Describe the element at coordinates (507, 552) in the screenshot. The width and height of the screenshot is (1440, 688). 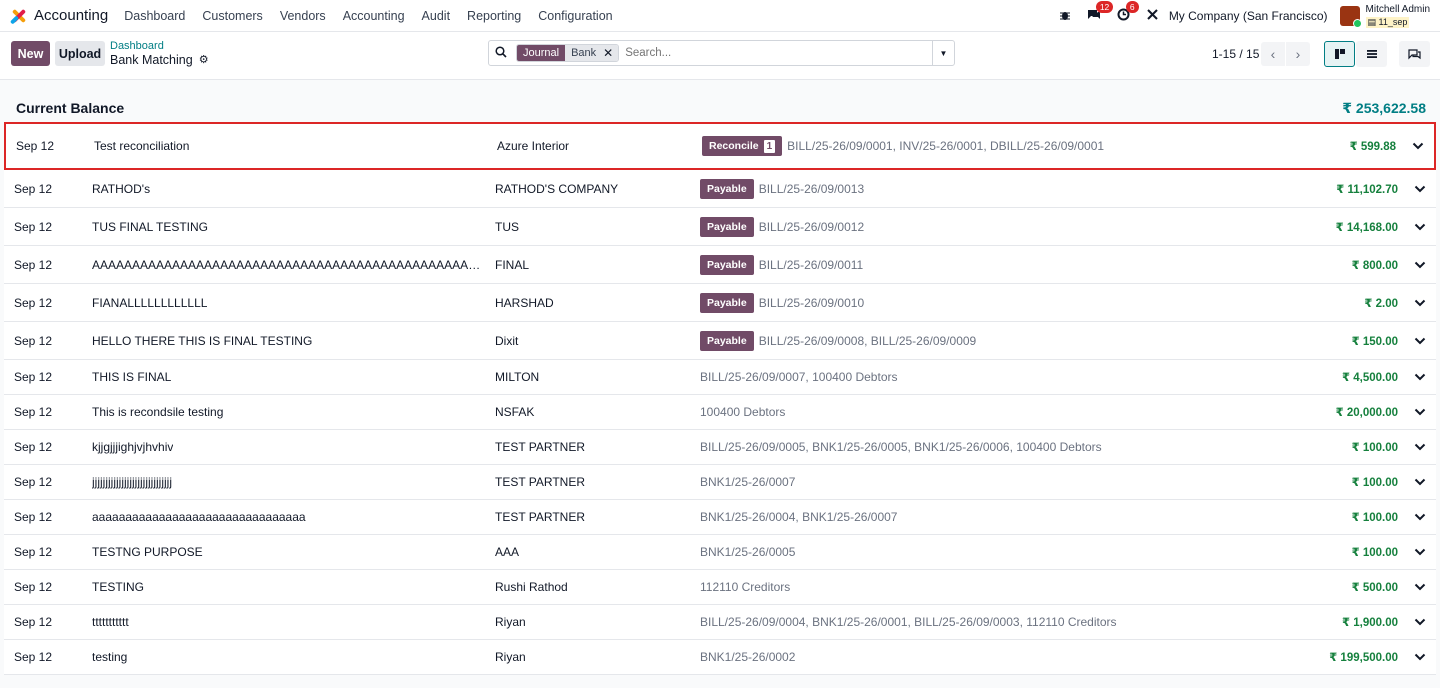
I see `line-partner: AAA` at that location.